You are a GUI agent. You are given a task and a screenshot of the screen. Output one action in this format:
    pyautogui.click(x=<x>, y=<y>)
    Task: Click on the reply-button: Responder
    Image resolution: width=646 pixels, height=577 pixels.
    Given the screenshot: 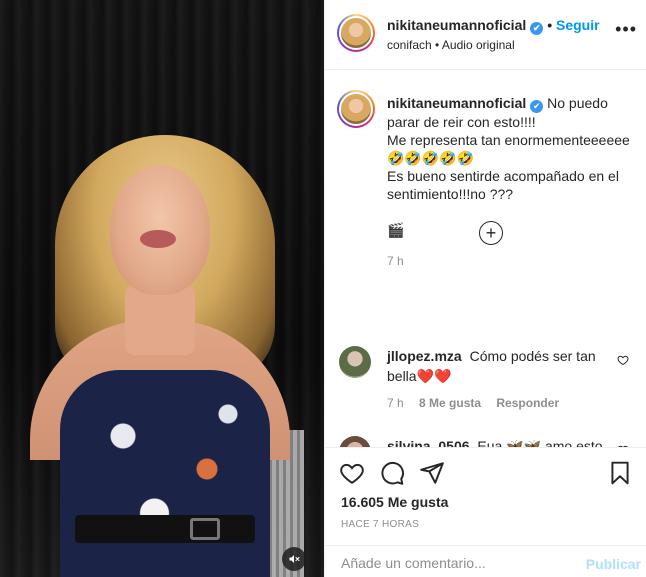 What is the action you would take?
    pyautogui.click(x=527, y=403)
    